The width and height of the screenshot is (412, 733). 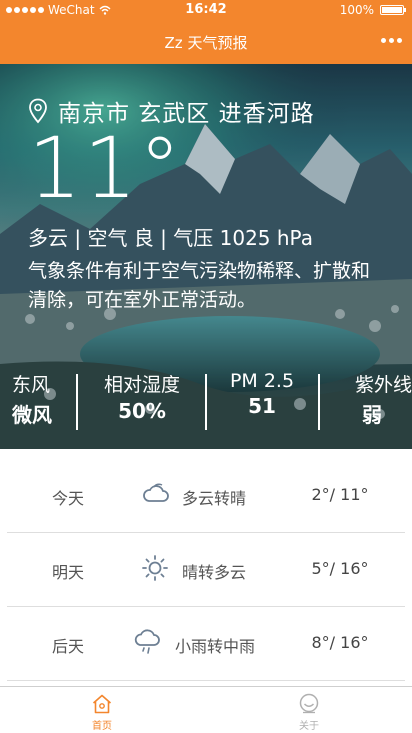 What do you see at coordinates (156, 492) in the screenshot?
I see `cloudy-icon` at bounding box center [156, 492].